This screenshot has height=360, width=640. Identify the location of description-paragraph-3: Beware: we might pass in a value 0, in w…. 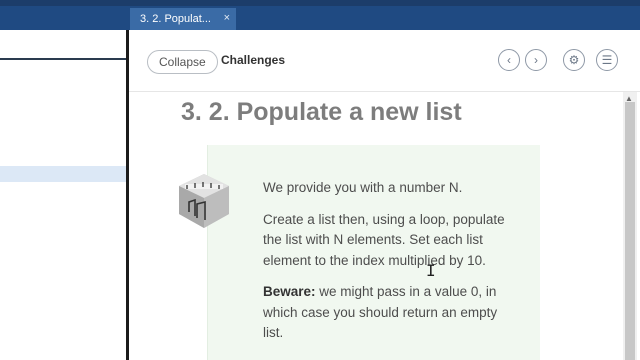
(388, 313).